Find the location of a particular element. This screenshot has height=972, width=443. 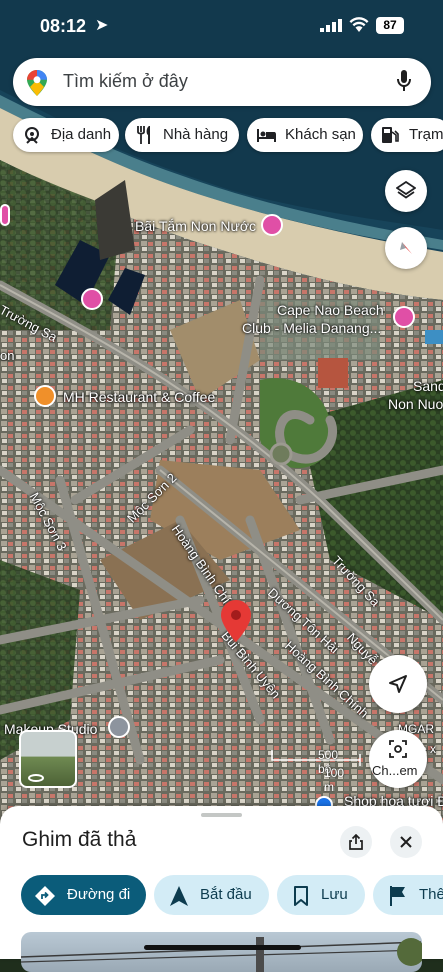

layers-button is located at coordinates (406, 191).